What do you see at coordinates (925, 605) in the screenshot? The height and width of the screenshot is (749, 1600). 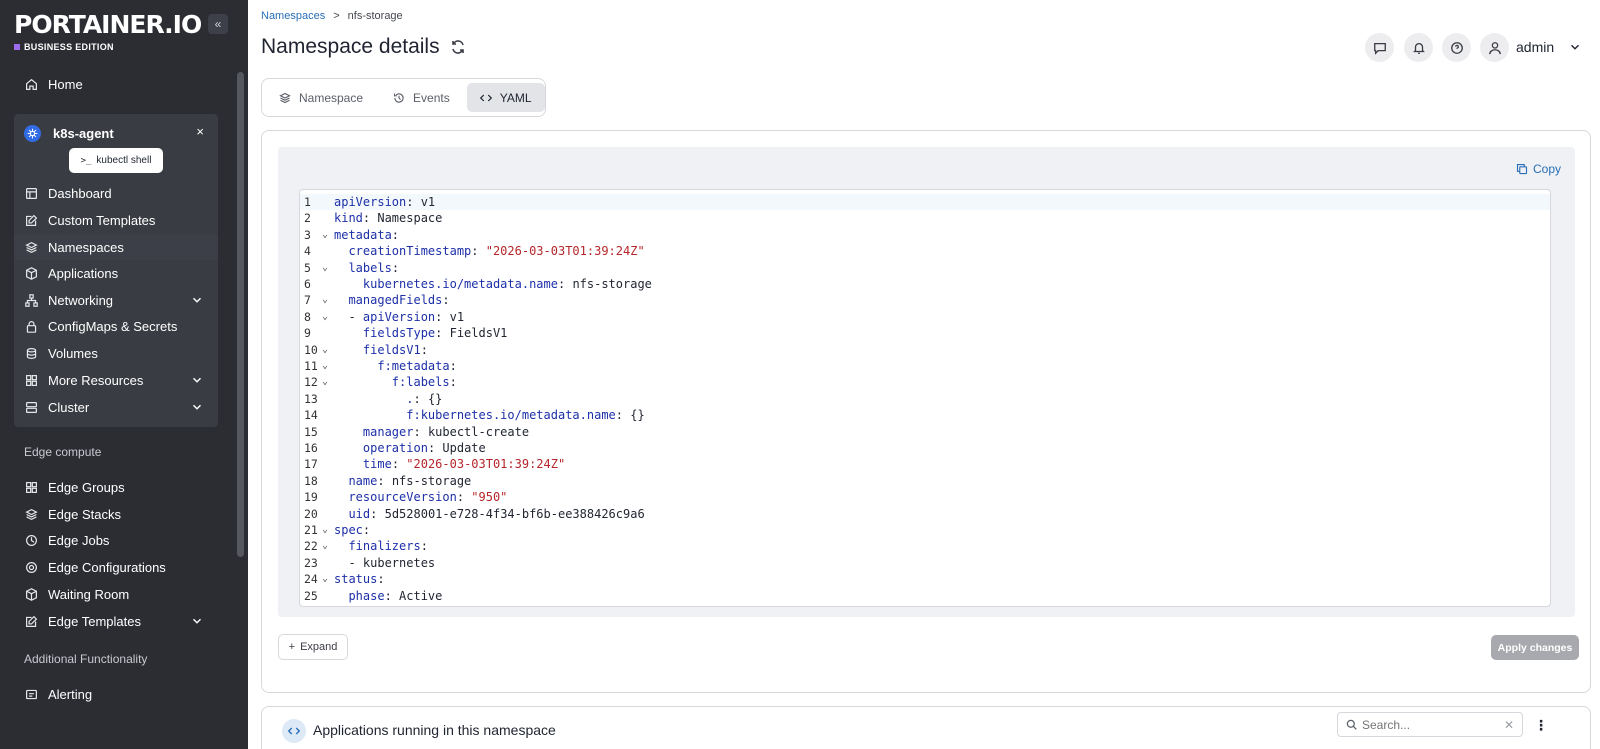 I see `code-line: 26` at bounding box center [925, 605].